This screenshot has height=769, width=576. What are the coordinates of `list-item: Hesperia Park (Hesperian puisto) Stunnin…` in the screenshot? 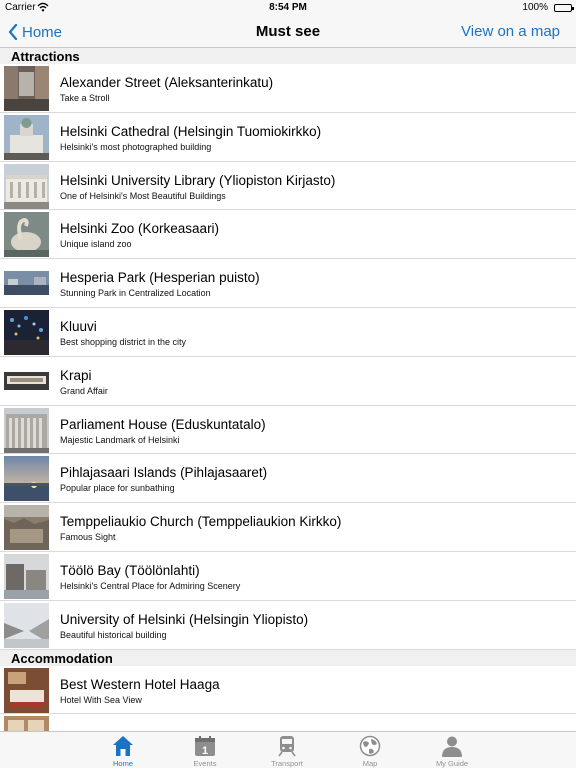 It's located at (288, 283).